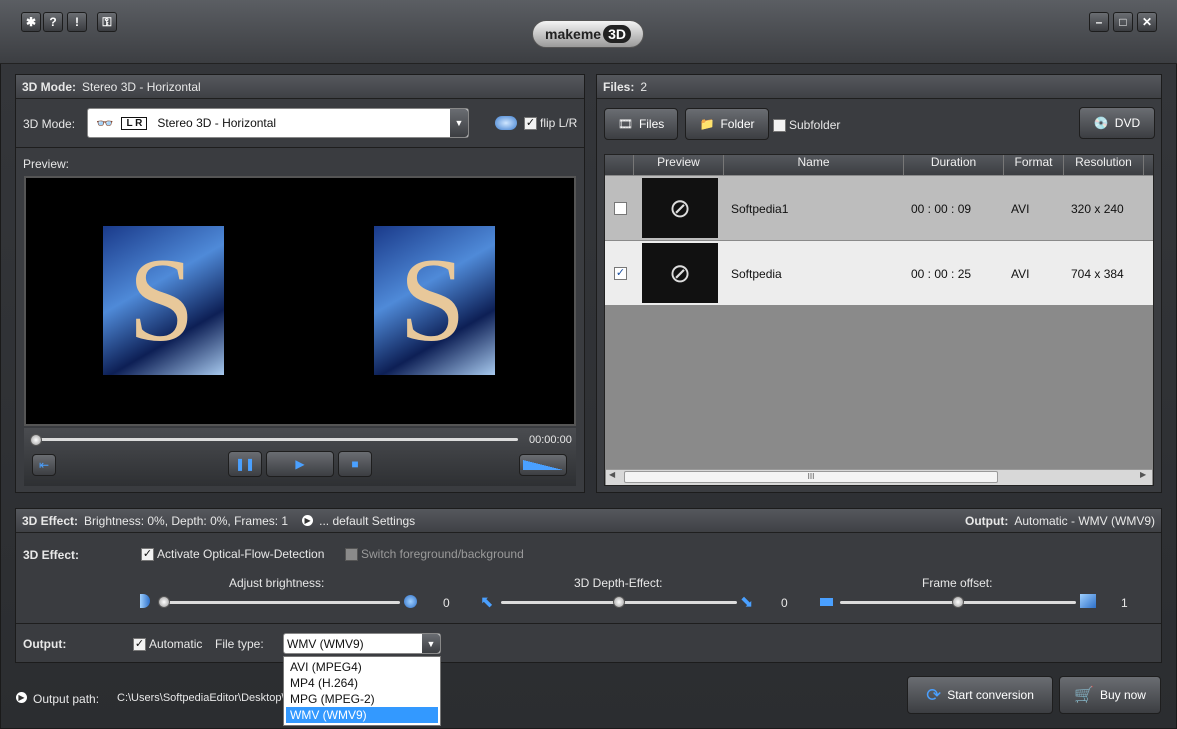  What do you see at coordinates (1020, 209) in the screenshot?
I see `row-format: AVI` at bounding box center [1020, 209].